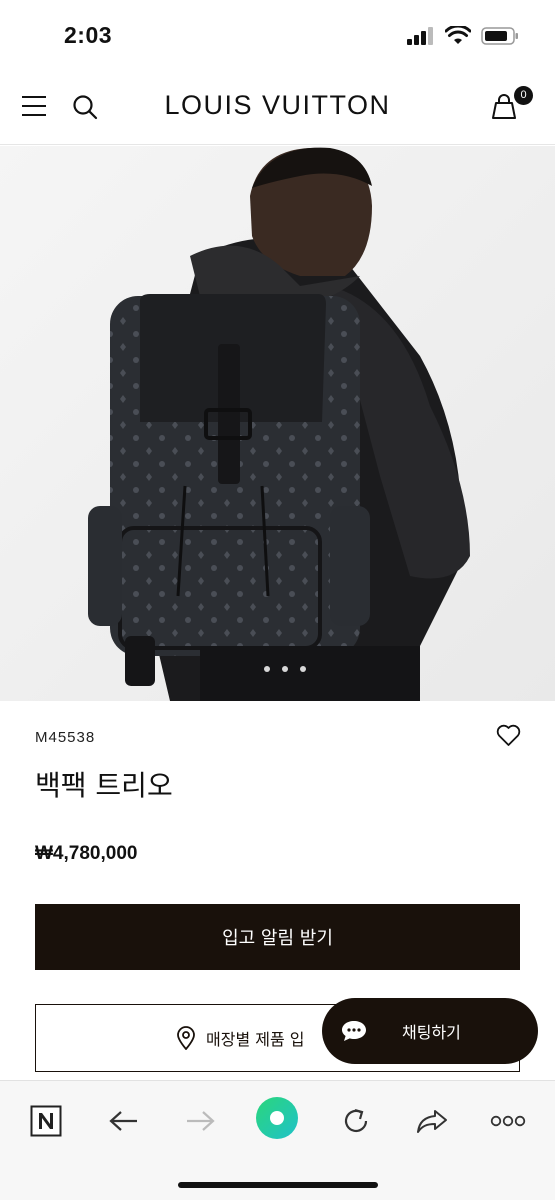 The width and height of the screenshot is (555, 1200). What do you see at coordinates (523, 95) in the screenshot?
I see `cart-count-badge: 0` at bounding box center [523, 95].